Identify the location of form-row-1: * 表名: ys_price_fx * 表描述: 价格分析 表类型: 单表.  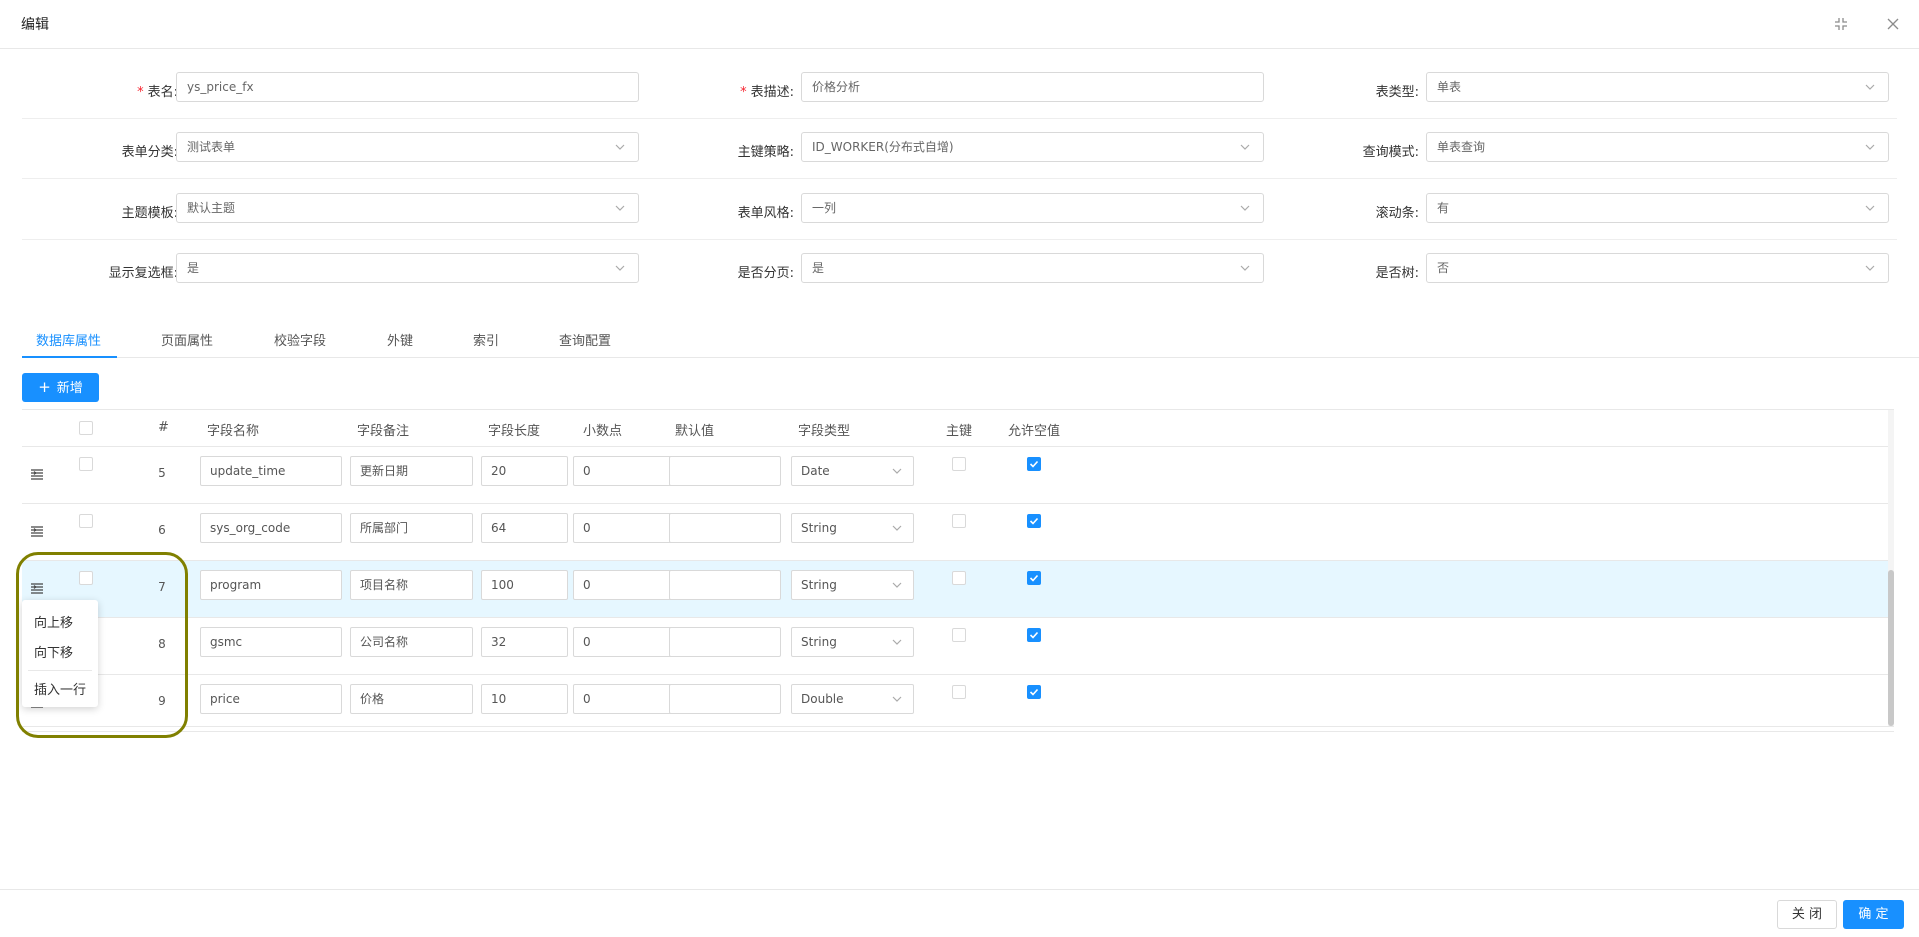
(959, 89).